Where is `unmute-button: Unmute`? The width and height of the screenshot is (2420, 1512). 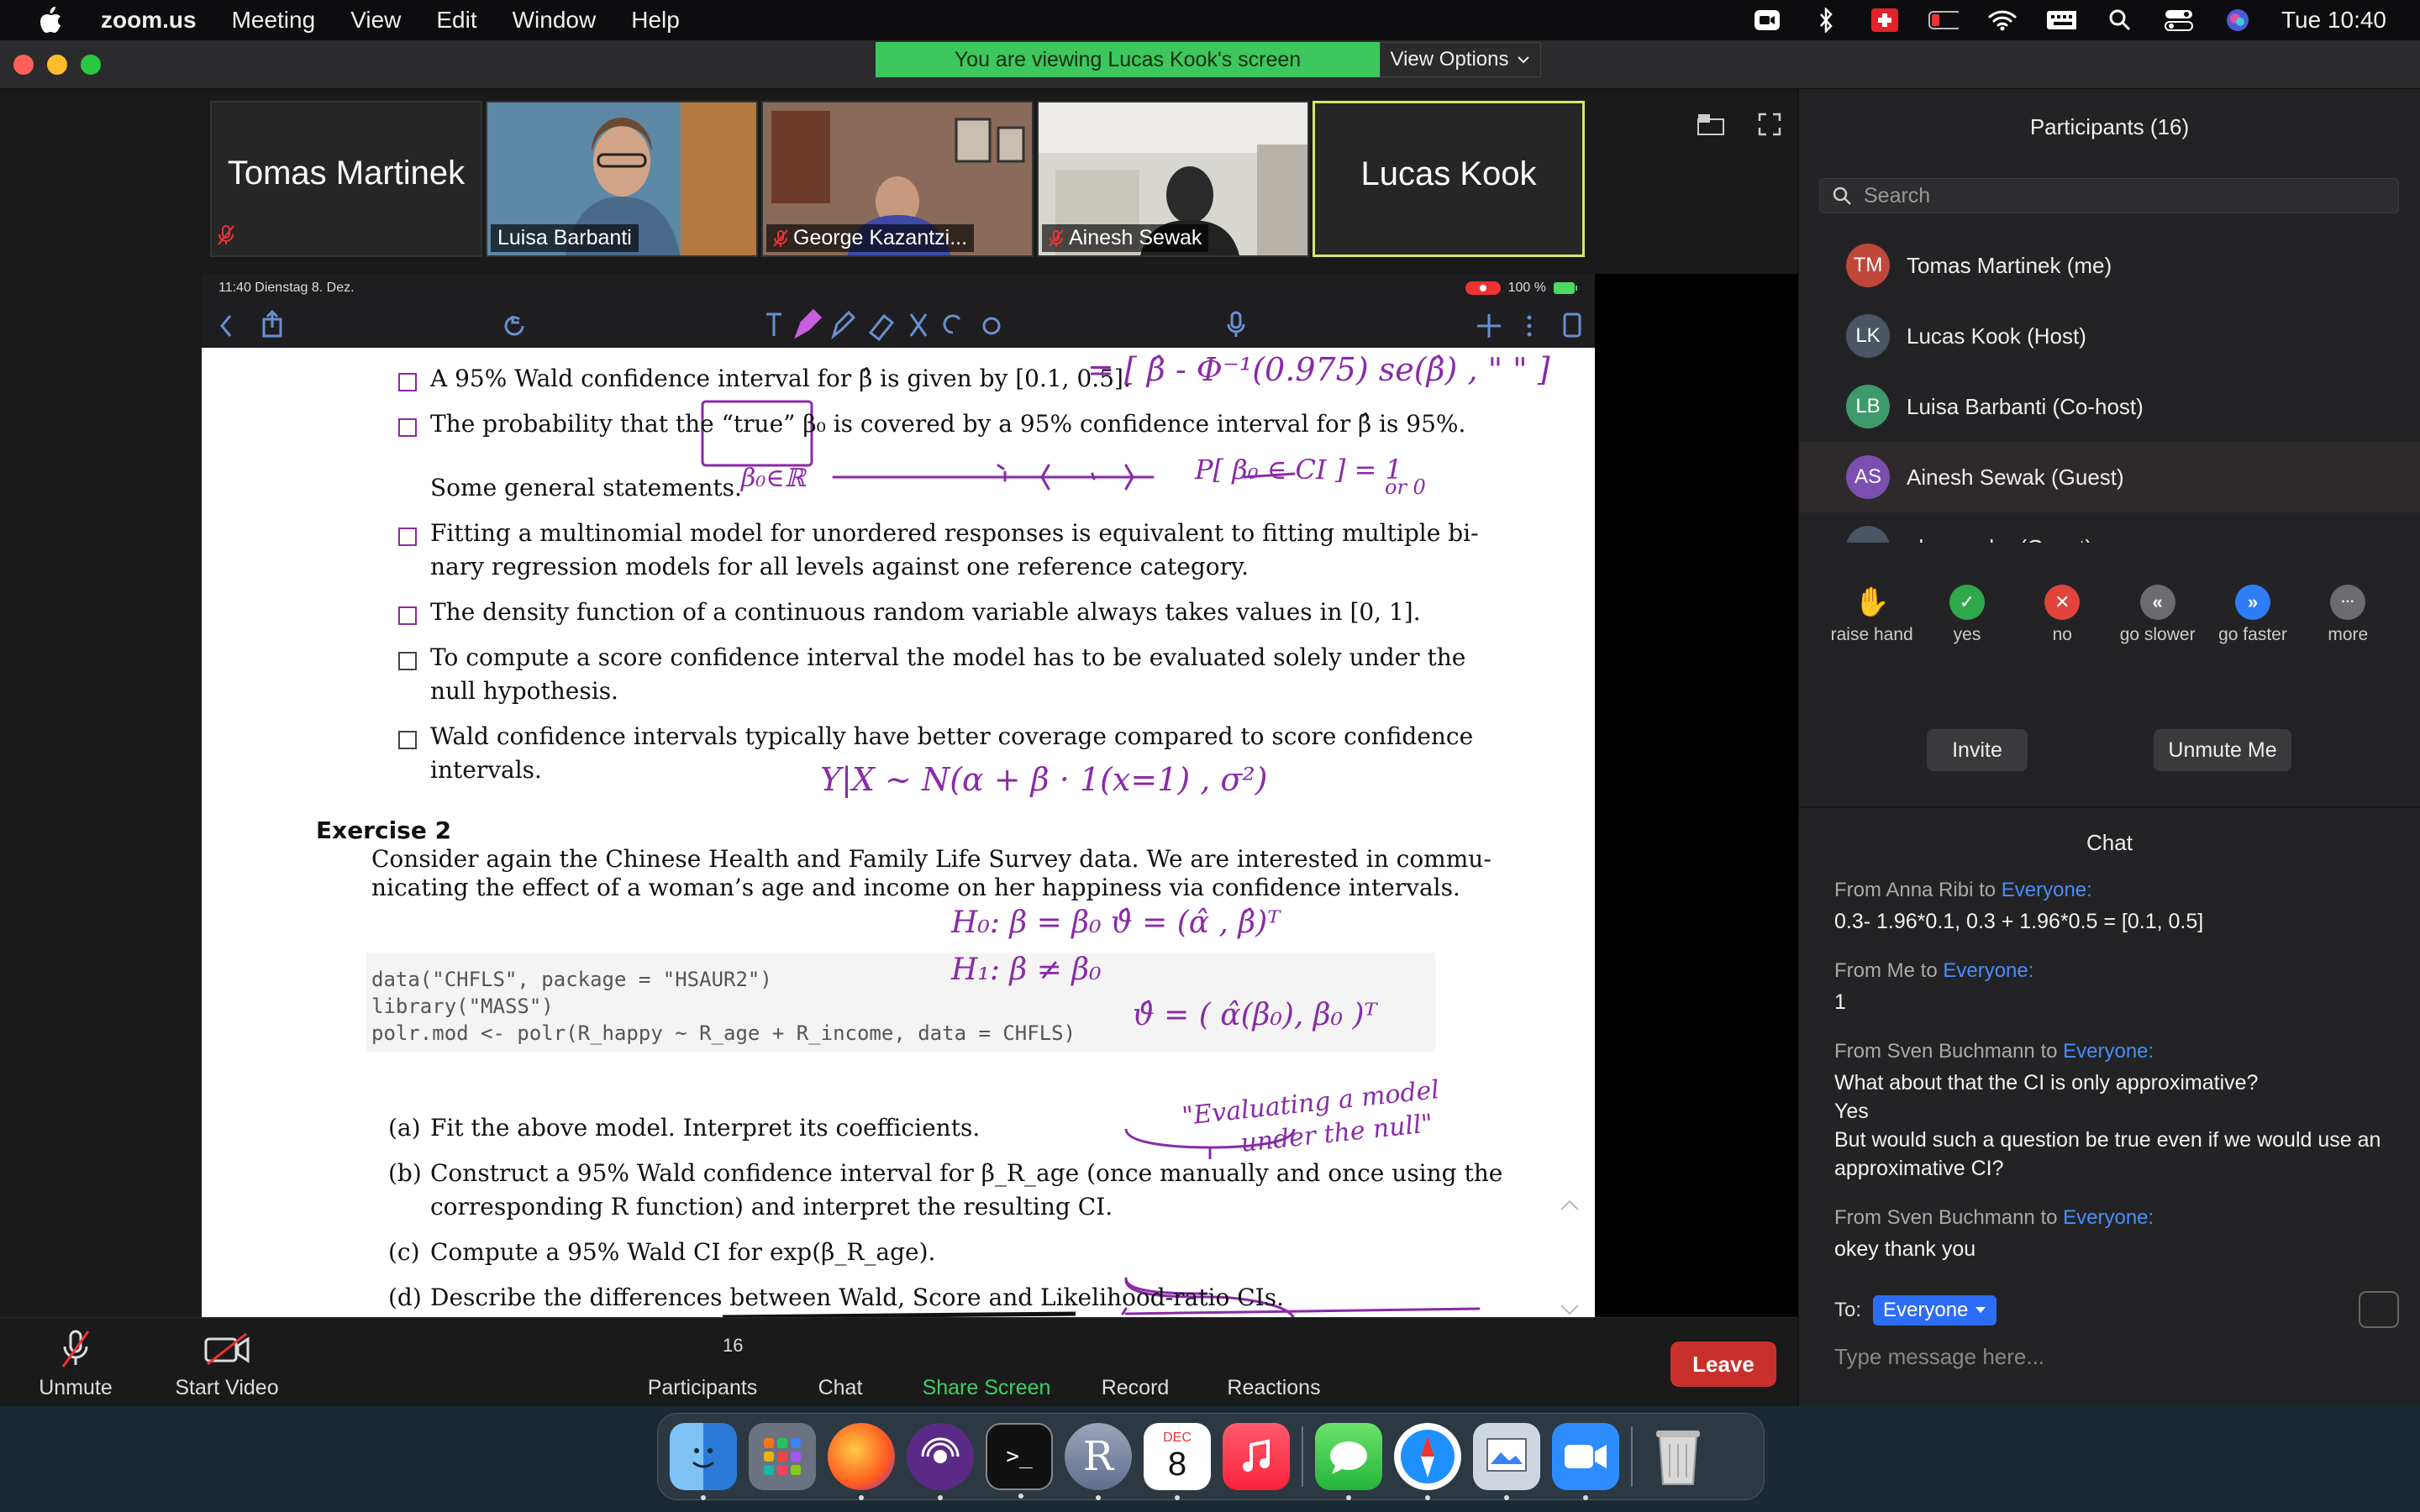
unmute-button: Unmute is located at coordinates (76, 1362).